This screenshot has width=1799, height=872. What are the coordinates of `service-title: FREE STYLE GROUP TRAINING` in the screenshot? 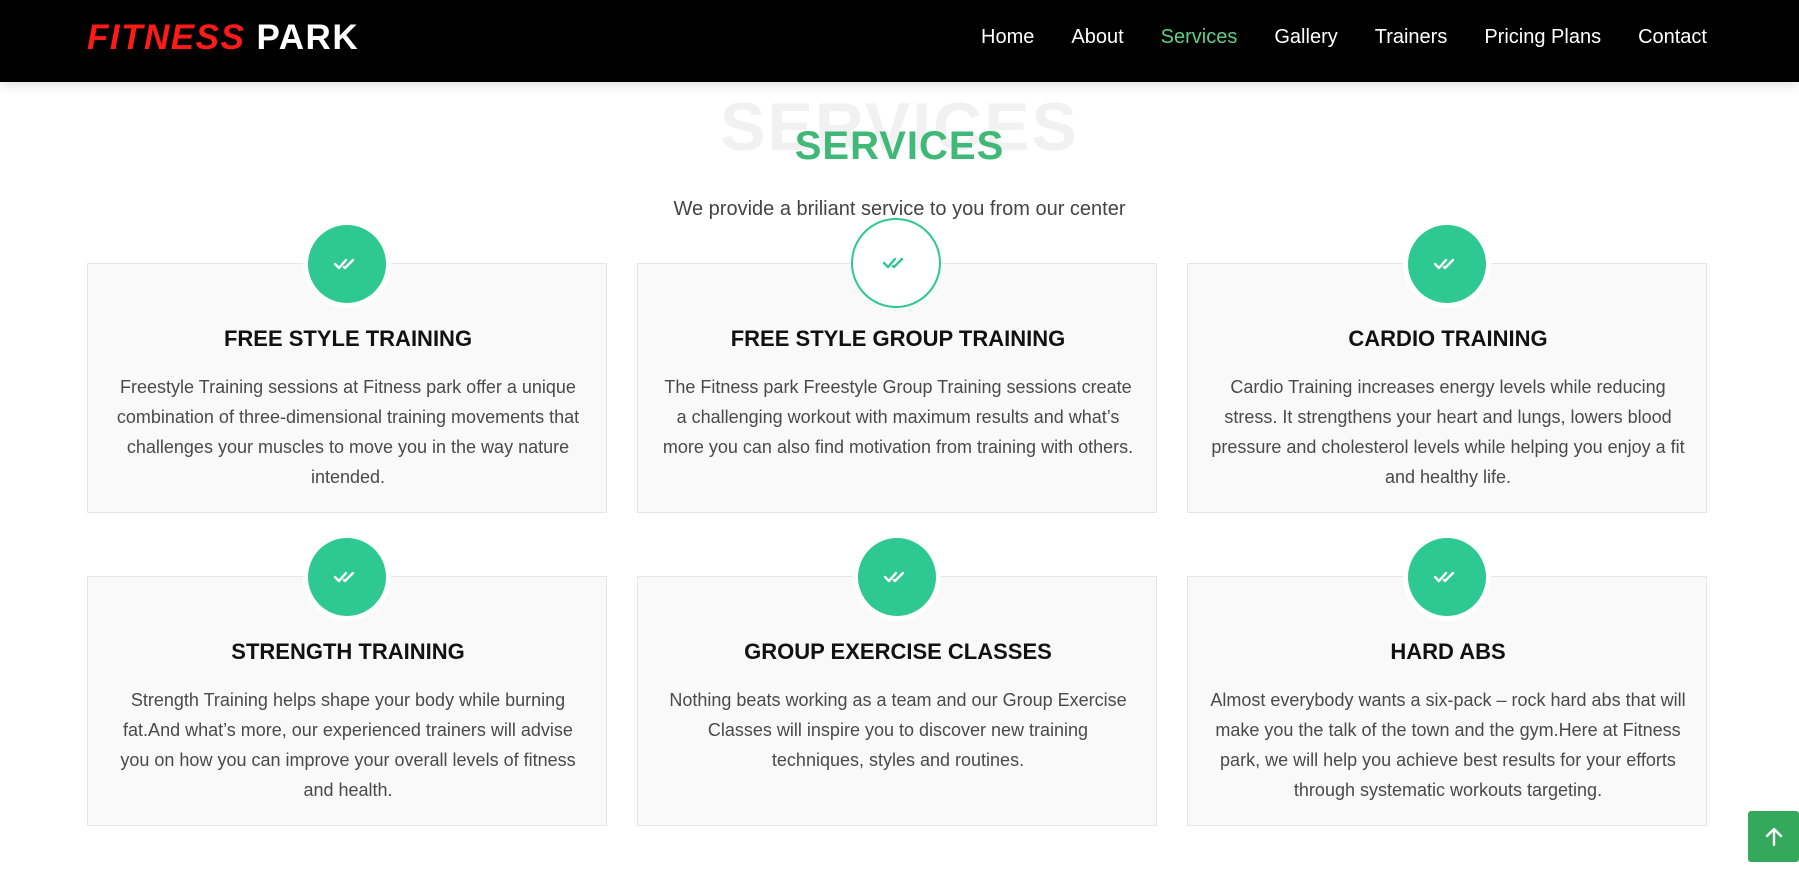 It's located at (898, 338).